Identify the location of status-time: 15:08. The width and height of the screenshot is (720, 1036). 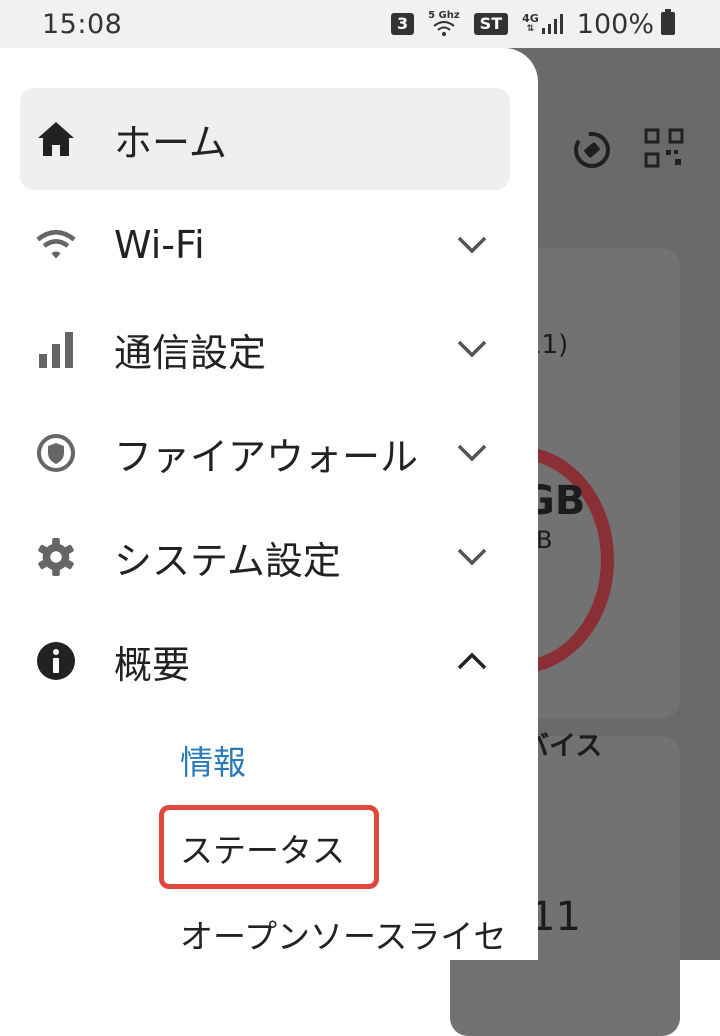
(82, 24).